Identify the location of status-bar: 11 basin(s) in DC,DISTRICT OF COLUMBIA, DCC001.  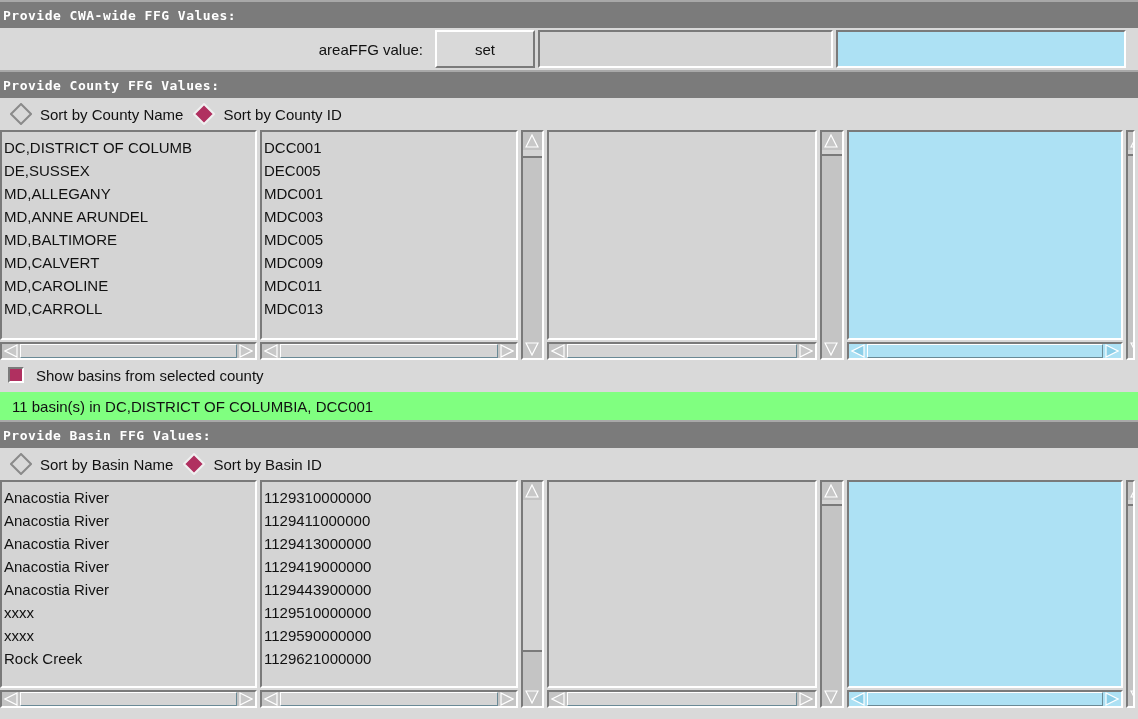
(569, 406).